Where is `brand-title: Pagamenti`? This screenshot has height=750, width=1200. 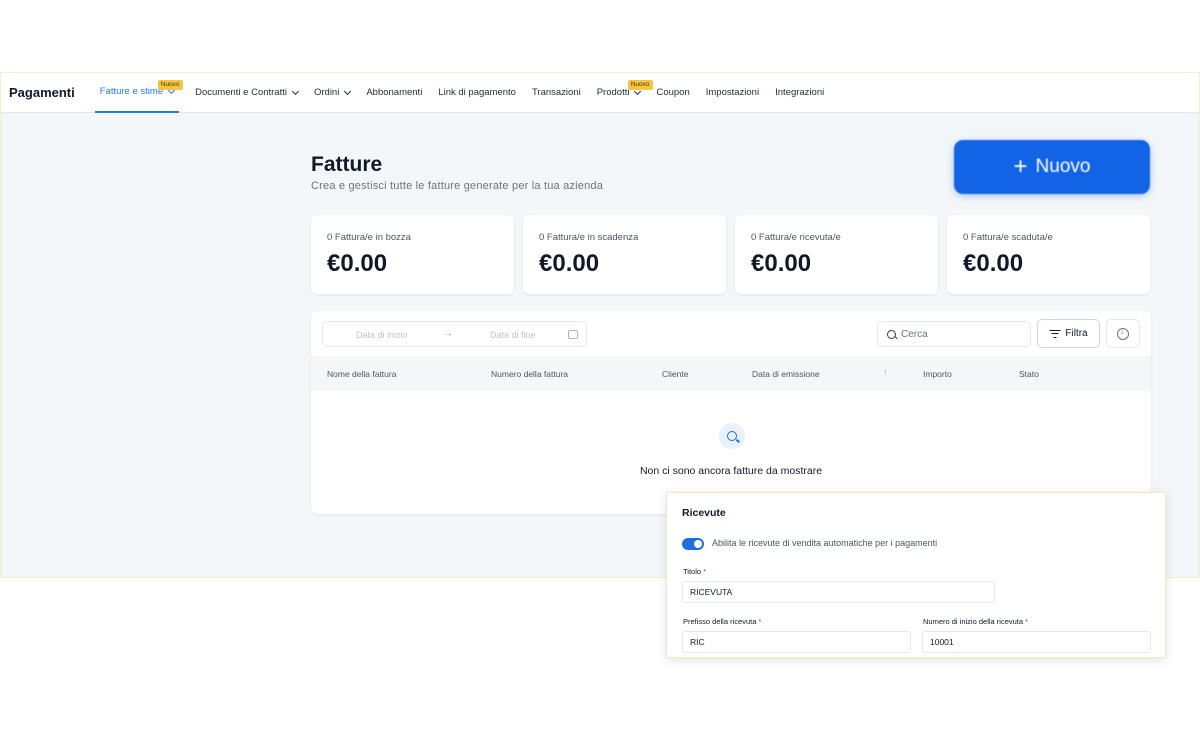 brand-title: Pagamenti is located at coordinates (42, 92).